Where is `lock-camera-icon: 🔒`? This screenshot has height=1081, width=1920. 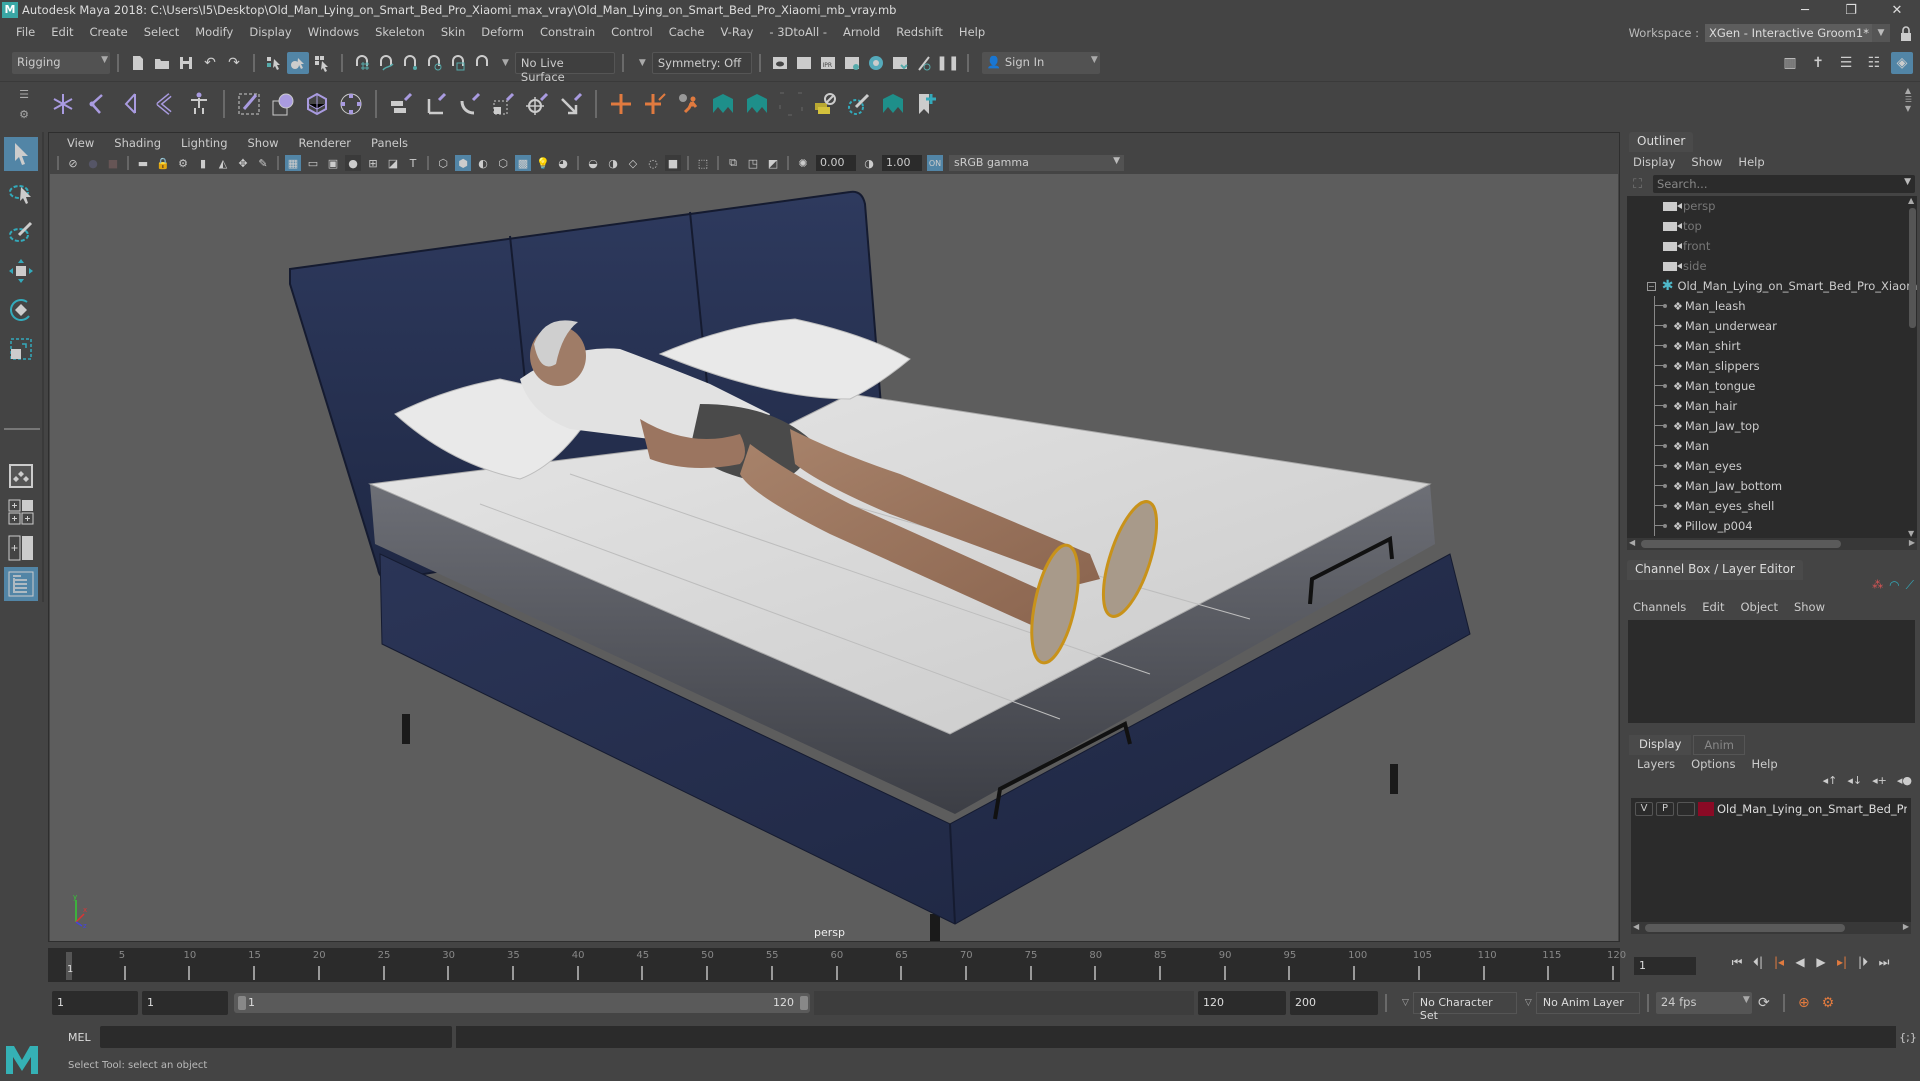
lock-camera-icon: 🔒 is located at coordinates (163, 163).